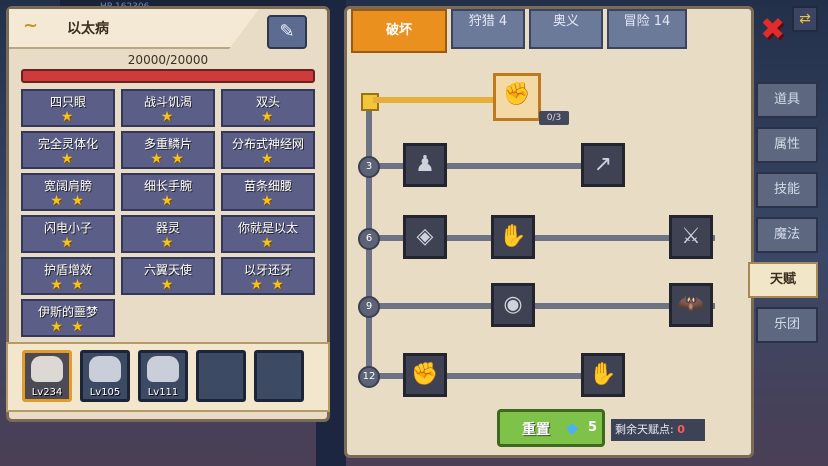 This screenshot has width=828, height=466. What do you see at coordinates (105, 392) in the screenshot?
I see `party-level: Lv105` at bounding box center [105, 392].